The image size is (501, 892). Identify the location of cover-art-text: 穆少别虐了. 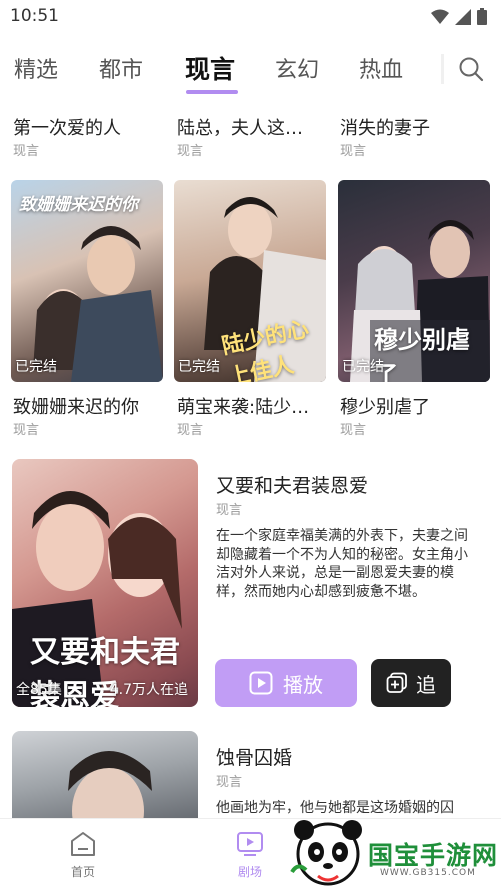
(430, 351).